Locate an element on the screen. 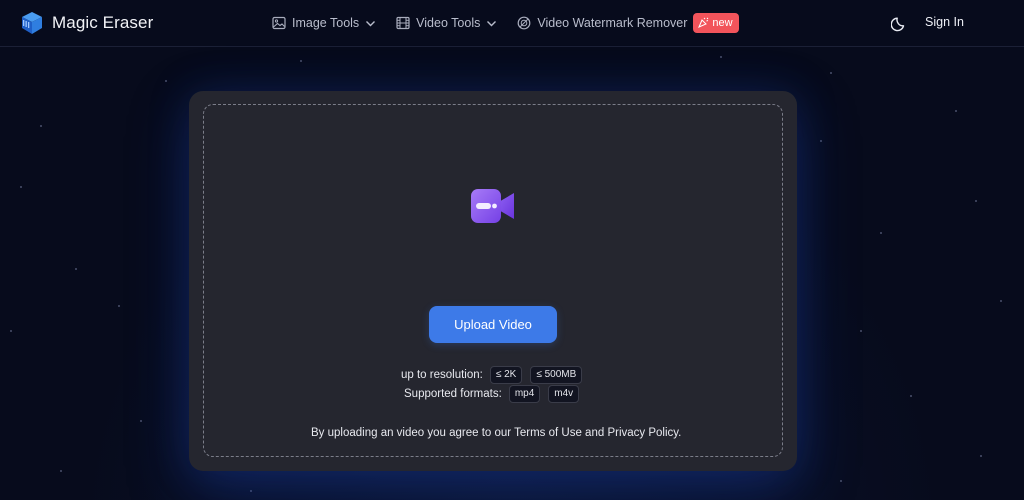 The height and width of the screenshot is (500, 1024). formats-info: Supported formats: mp4 m4v is located at coordinates (492, 394).